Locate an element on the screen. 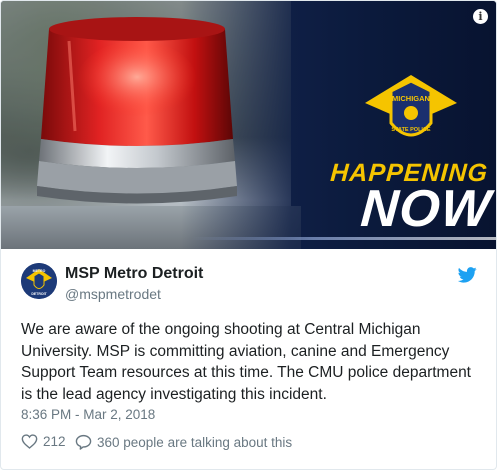 This screenshot has width=497, height=470. svg-text: DETROIT is located at coordinates (39, 294).